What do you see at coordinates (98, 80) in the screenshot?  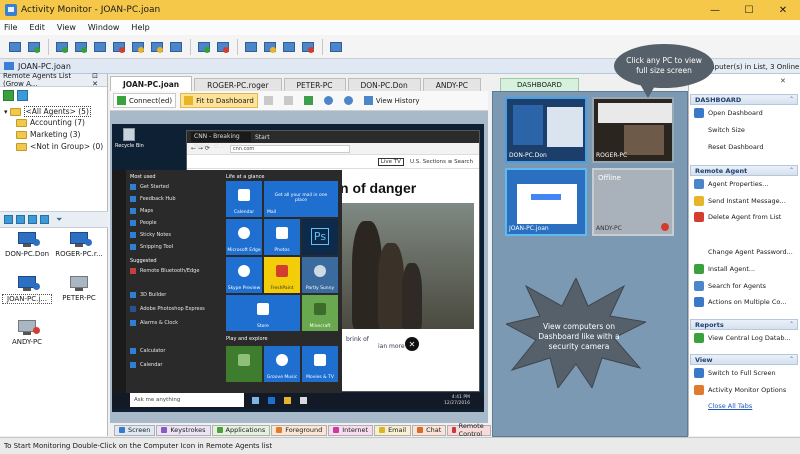 I see `pane-header-buttons: ⊡ ✕` at bounding box center [98, 80].